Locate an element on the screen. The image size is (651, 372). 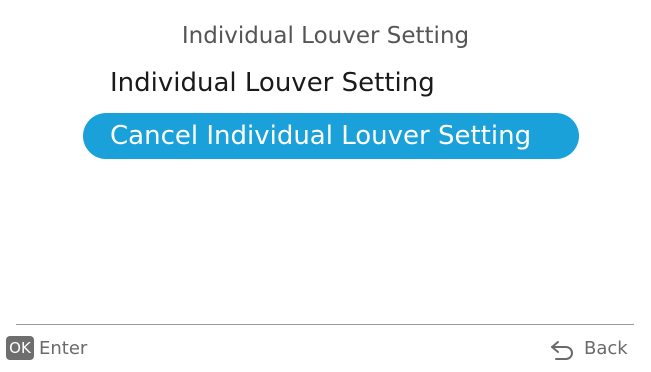
menu-item-cancel-individual-louver-setting: Cancel Individual Louver Setting is located at coordinates (331, 136).